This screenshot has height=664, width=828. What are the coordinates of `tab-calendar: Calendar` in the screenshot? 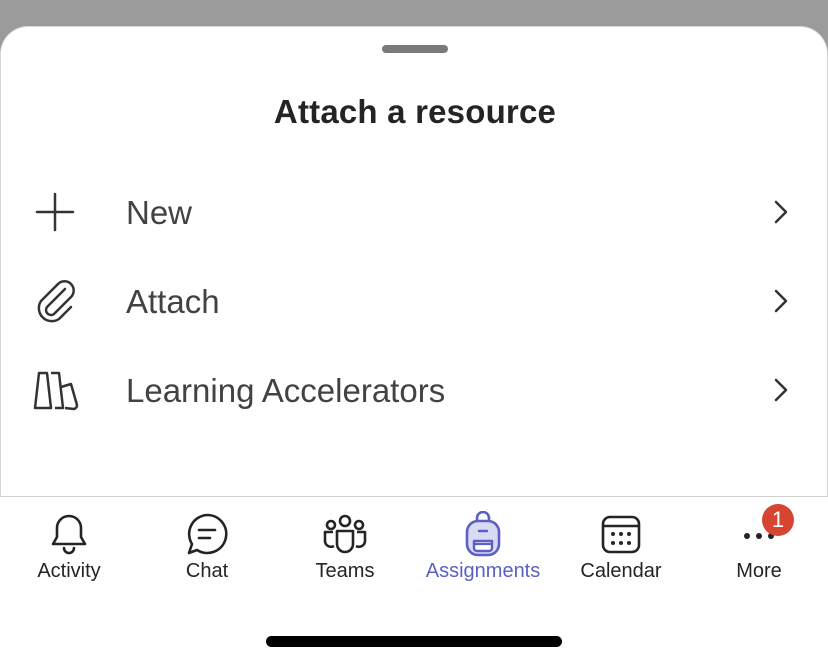 It's located at (621, 551).